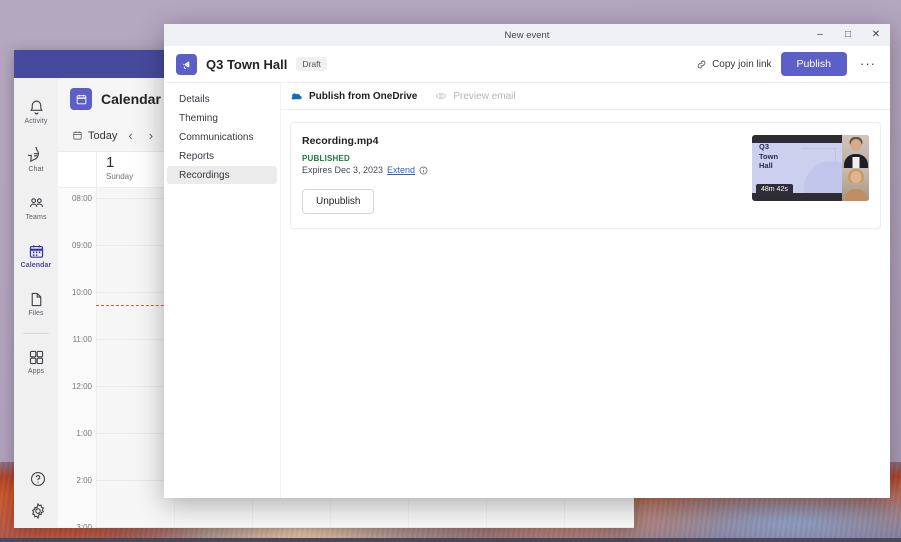 This screenshot has width=901, height=542. I want to click on maximize-button: □, so click(848, 35).